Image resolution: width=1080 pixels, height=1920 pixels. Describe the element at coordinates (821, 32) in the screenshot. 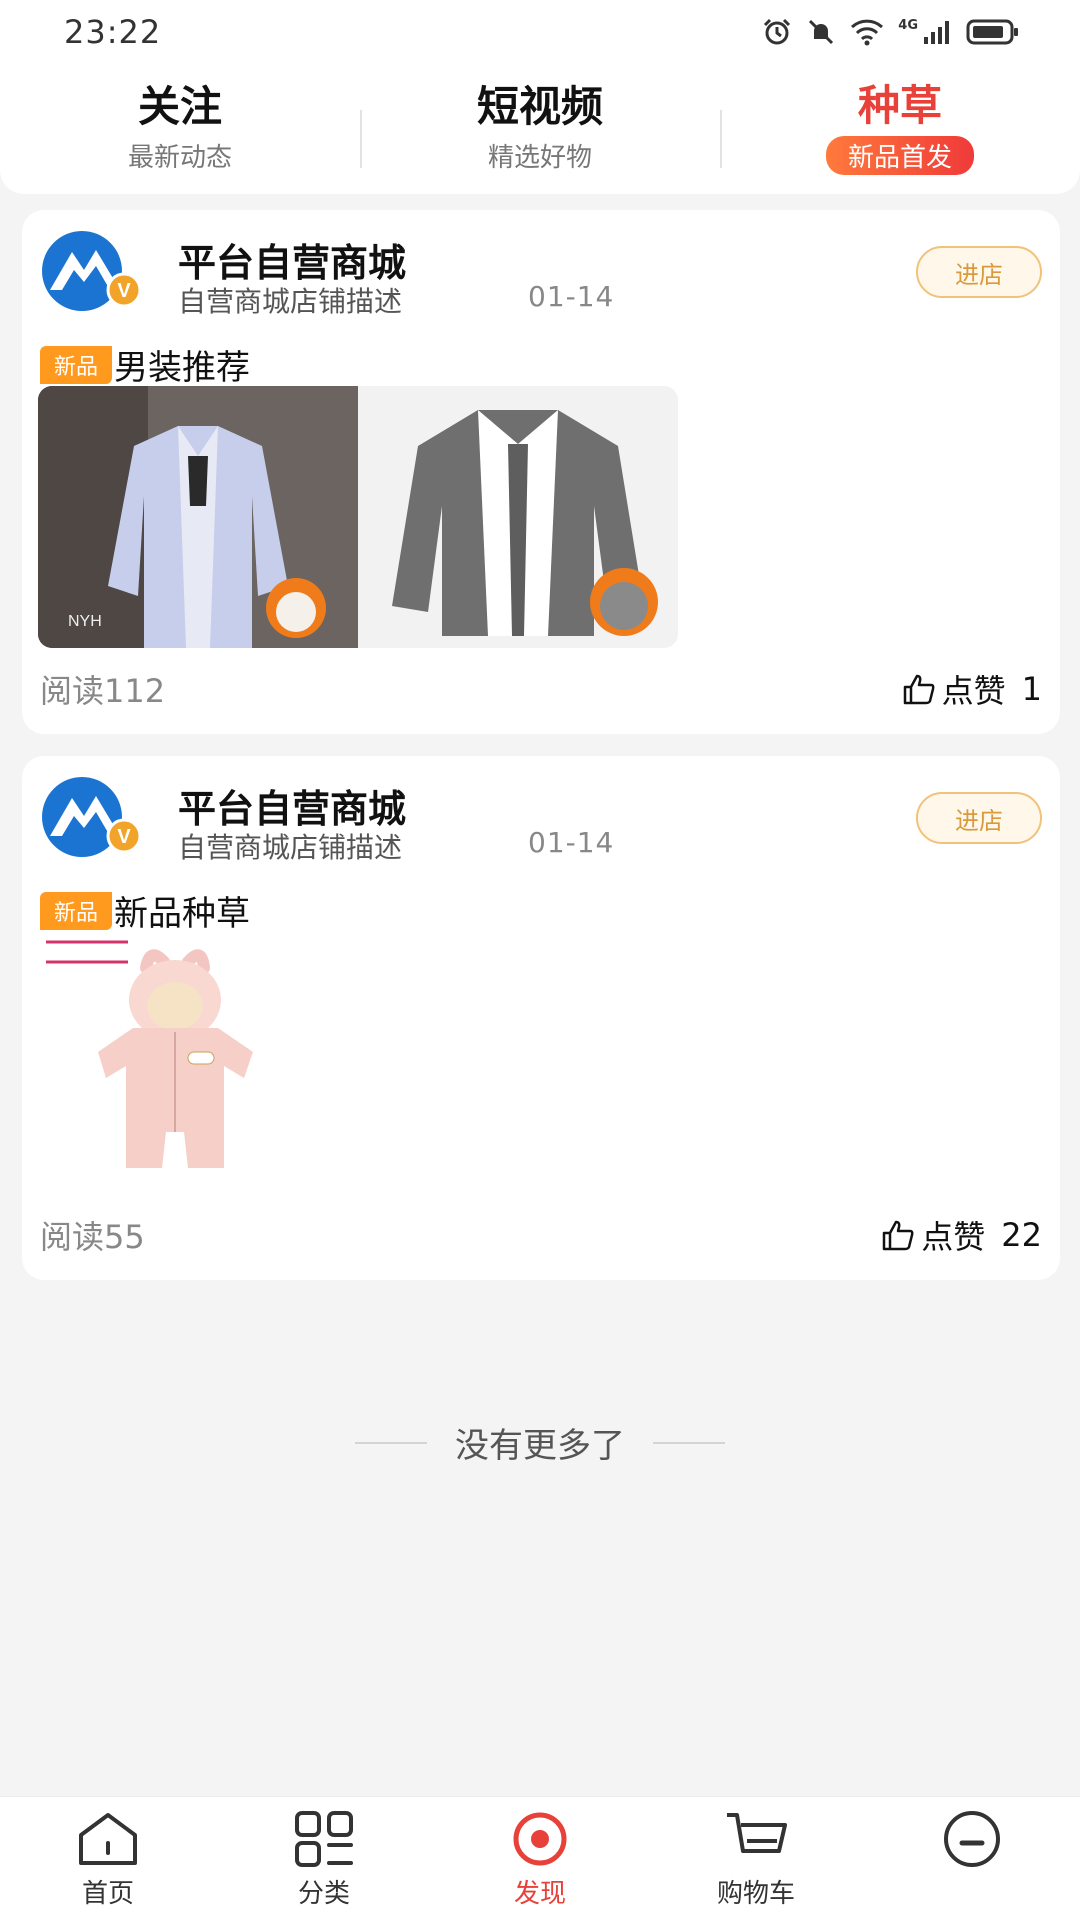

I see `bell-muted-icon` at that location.